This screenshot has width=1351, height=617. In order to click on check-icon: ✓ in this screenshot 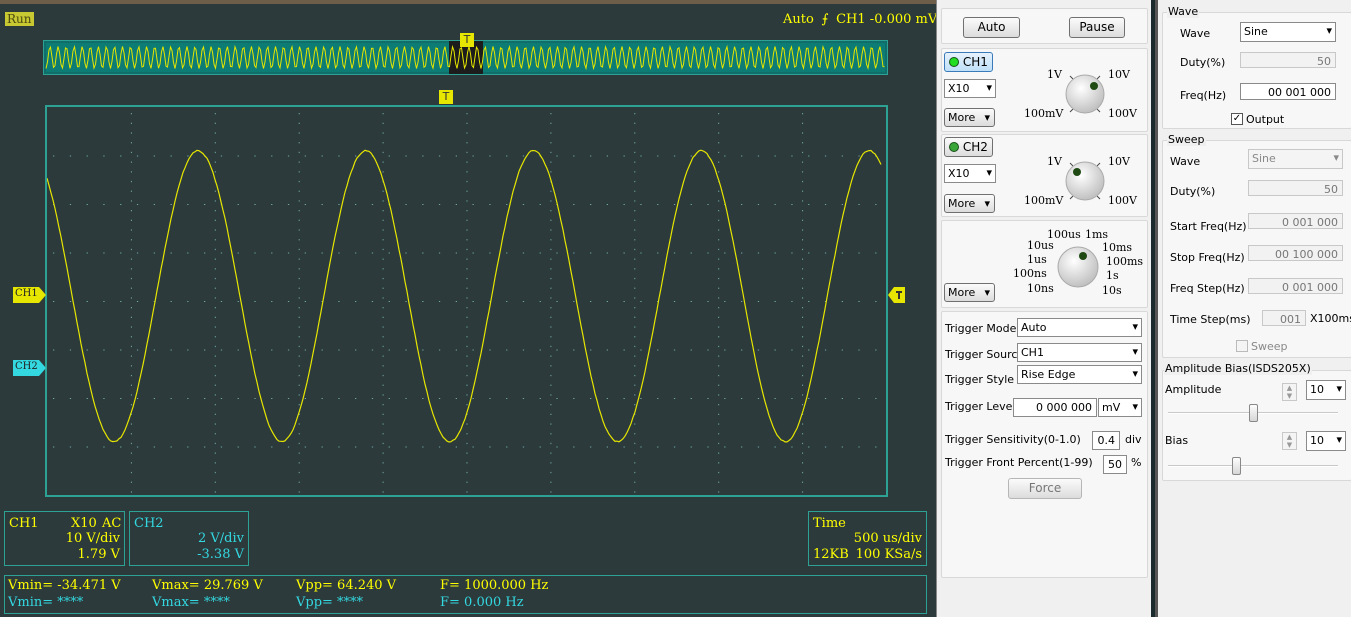, I will do `click(1237, 118)`.